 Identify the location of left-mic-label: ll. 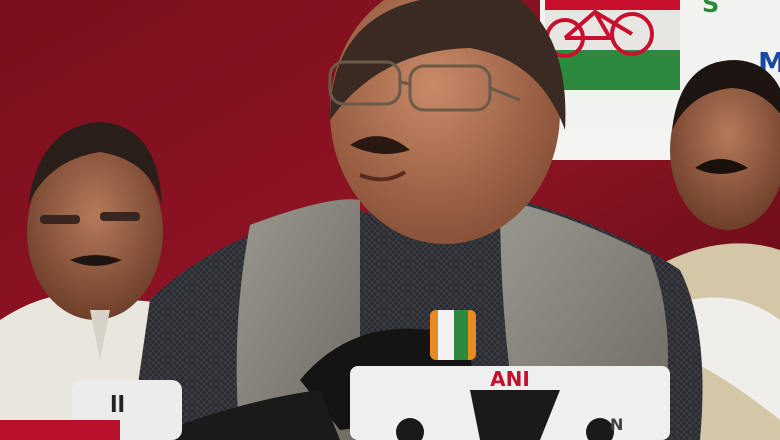
(117, 405).